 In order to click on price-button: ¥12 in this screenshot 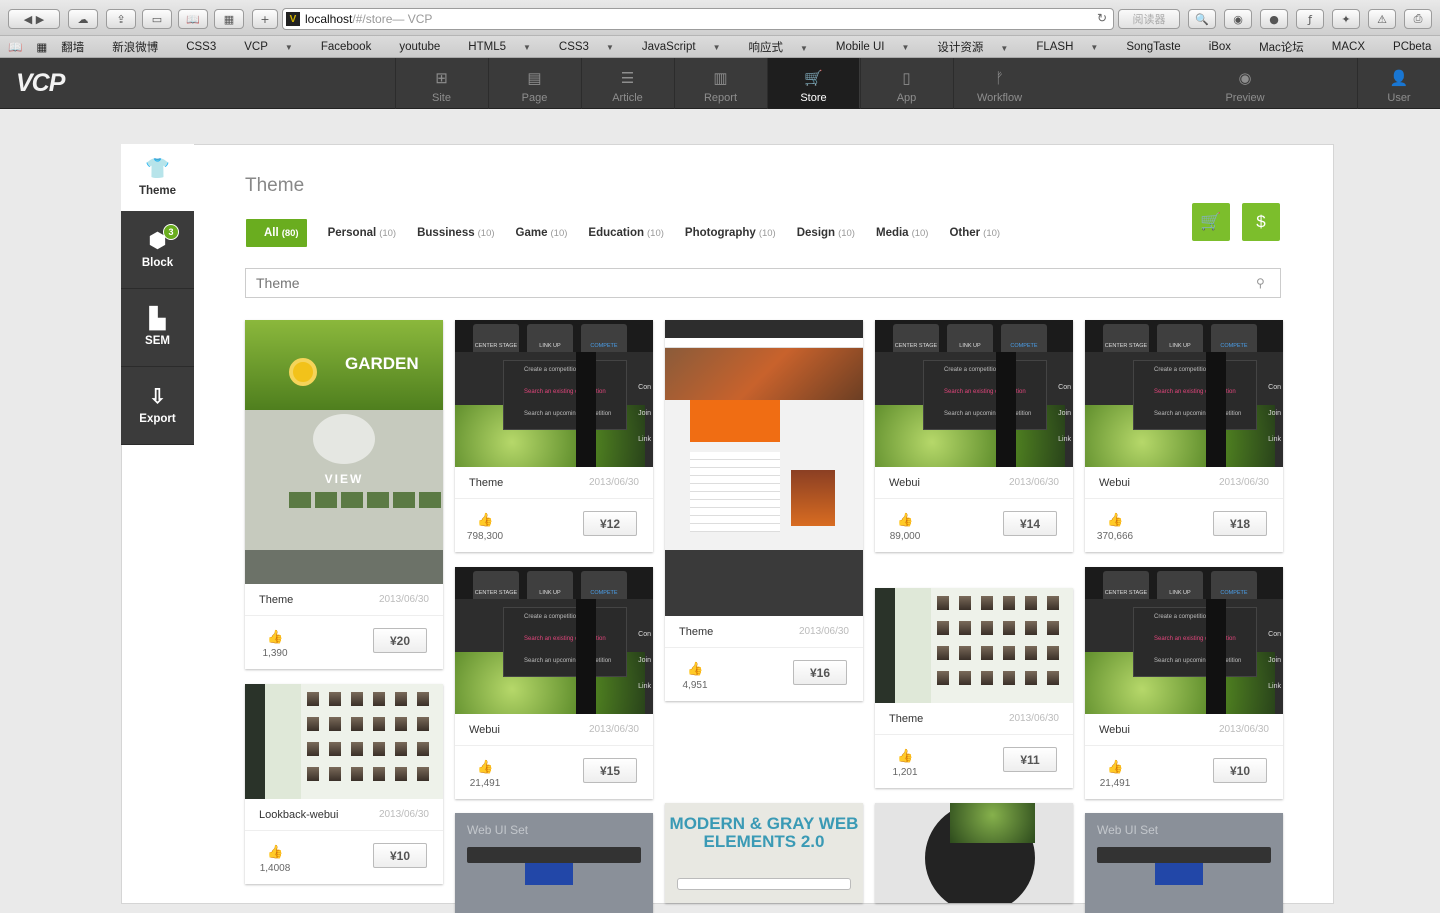, I will do `click(610, 523)`.